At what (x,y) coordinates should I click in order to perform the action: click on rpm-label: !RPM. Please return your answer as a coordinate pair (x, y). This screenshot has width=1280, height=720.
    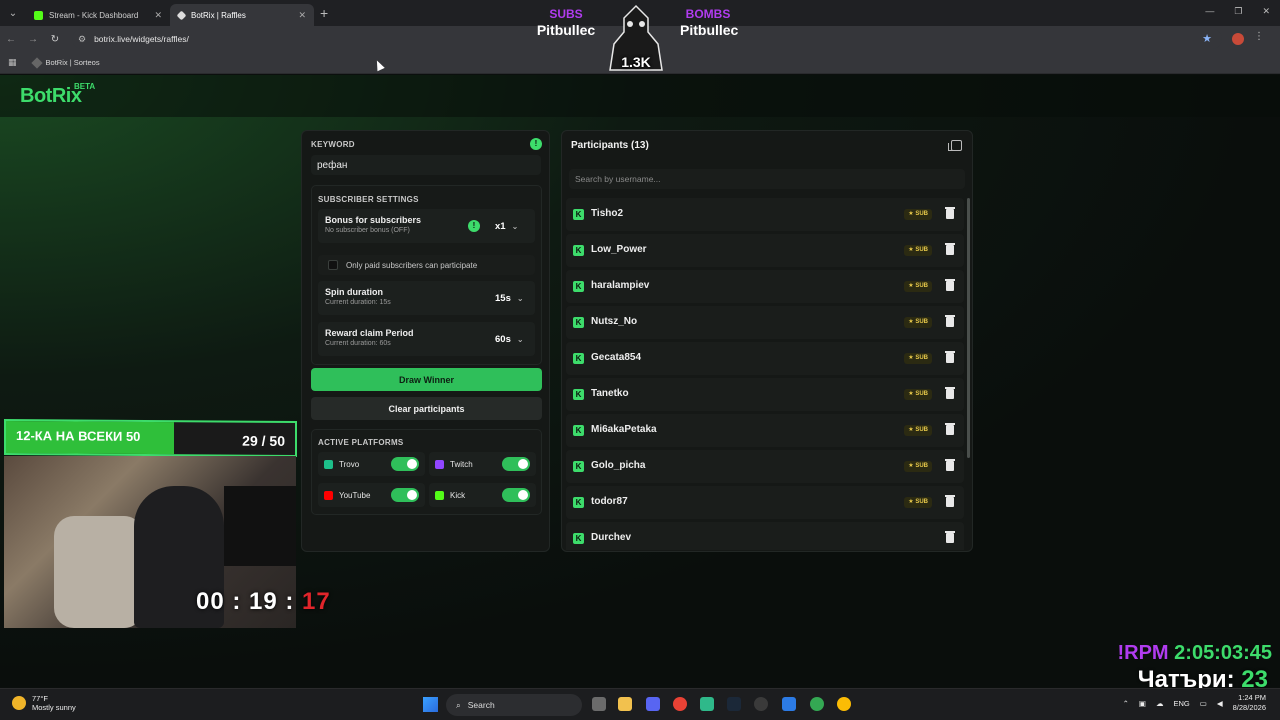
    Looking at the image, I should click on (1146, 653).